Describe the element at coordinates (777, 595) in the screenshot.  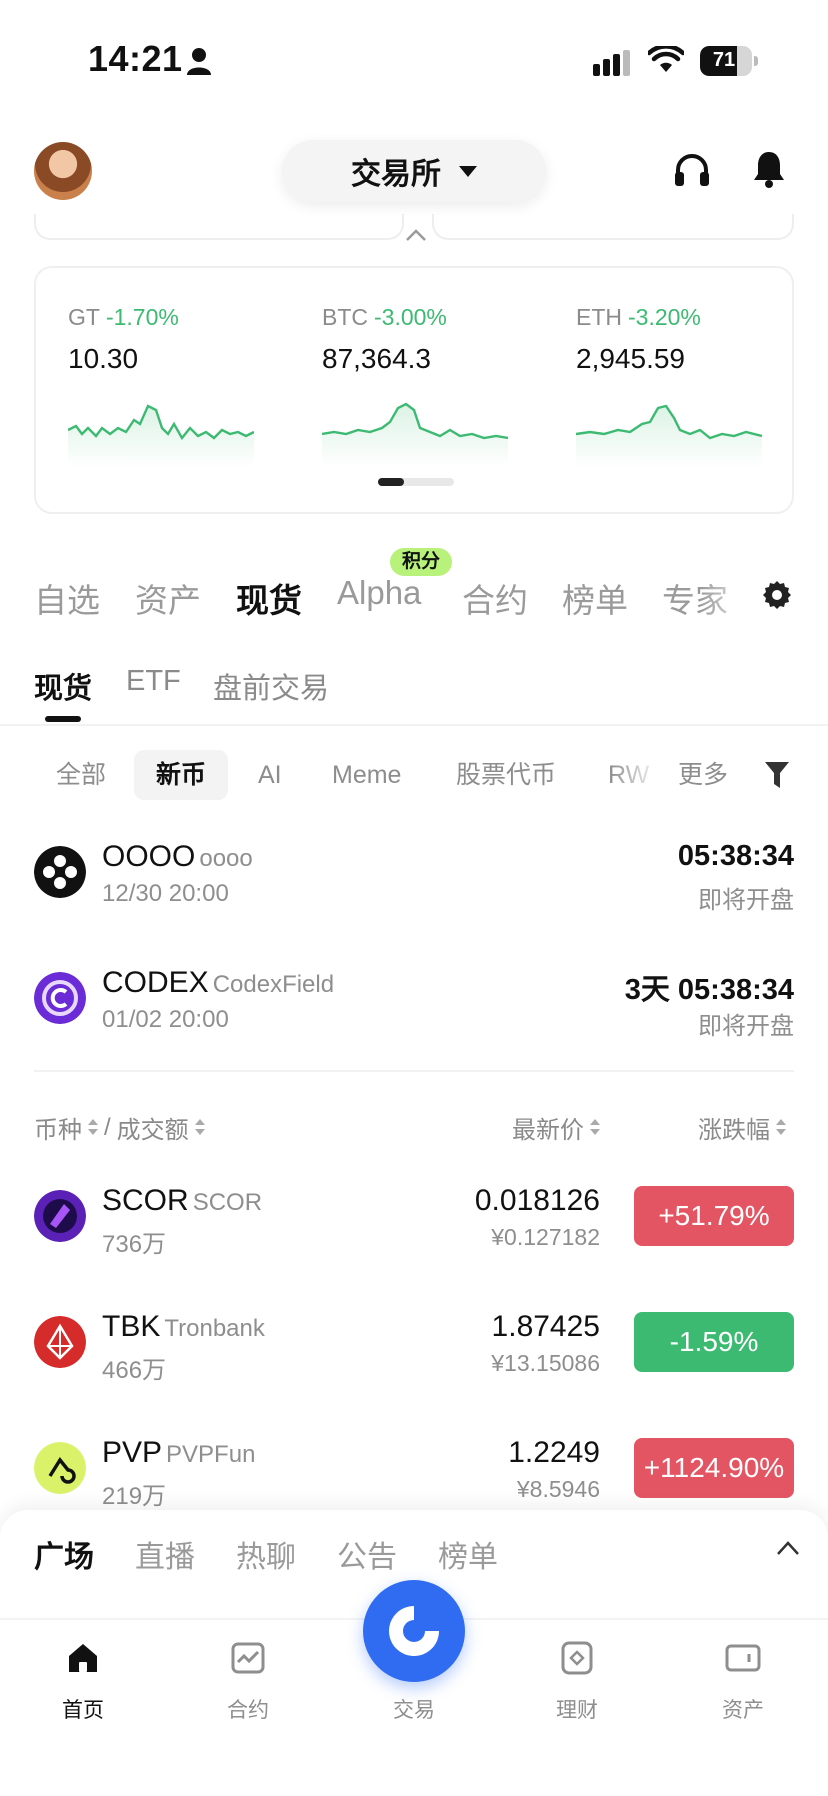
I see `gear-icon` at that location.